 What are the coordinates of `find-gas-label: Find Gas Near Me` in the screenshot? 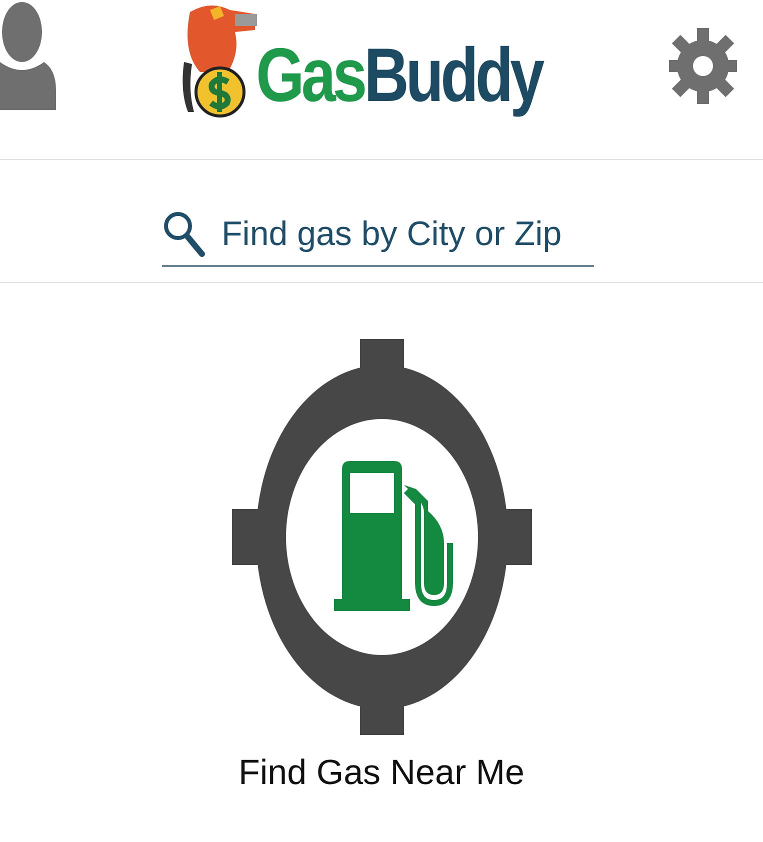 It's located at (381, 773).